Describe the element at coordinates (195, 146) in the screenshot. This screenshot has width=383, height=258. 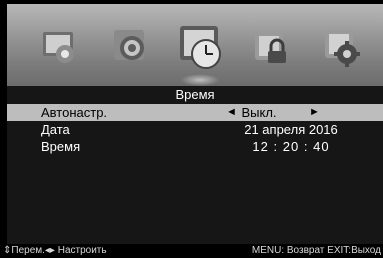
I see `time-row: Время 12 : 20 : 40` at that location.